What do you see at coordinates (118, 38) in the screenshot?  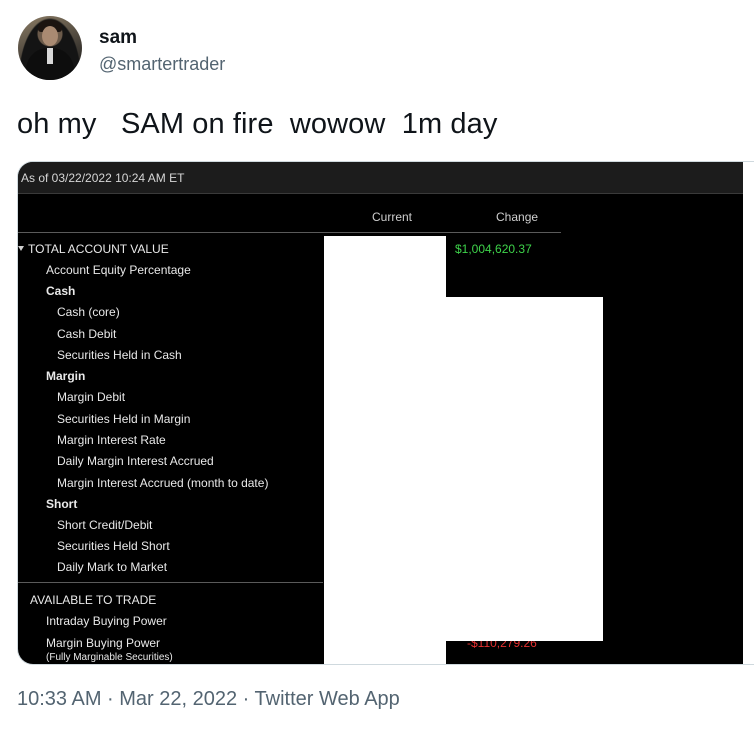 I see `display-name: sam` at bounding box center [118, 38].